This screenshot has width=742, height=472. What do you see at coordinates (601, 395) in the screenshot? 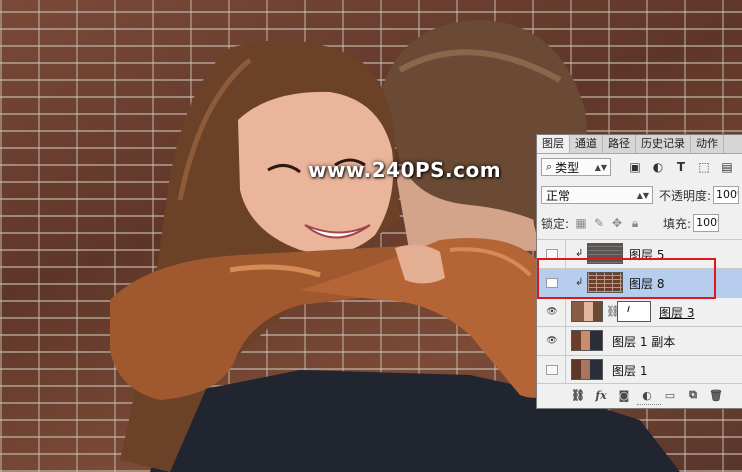
I see `fx-icon: fx` at bounding box center [601, 395].